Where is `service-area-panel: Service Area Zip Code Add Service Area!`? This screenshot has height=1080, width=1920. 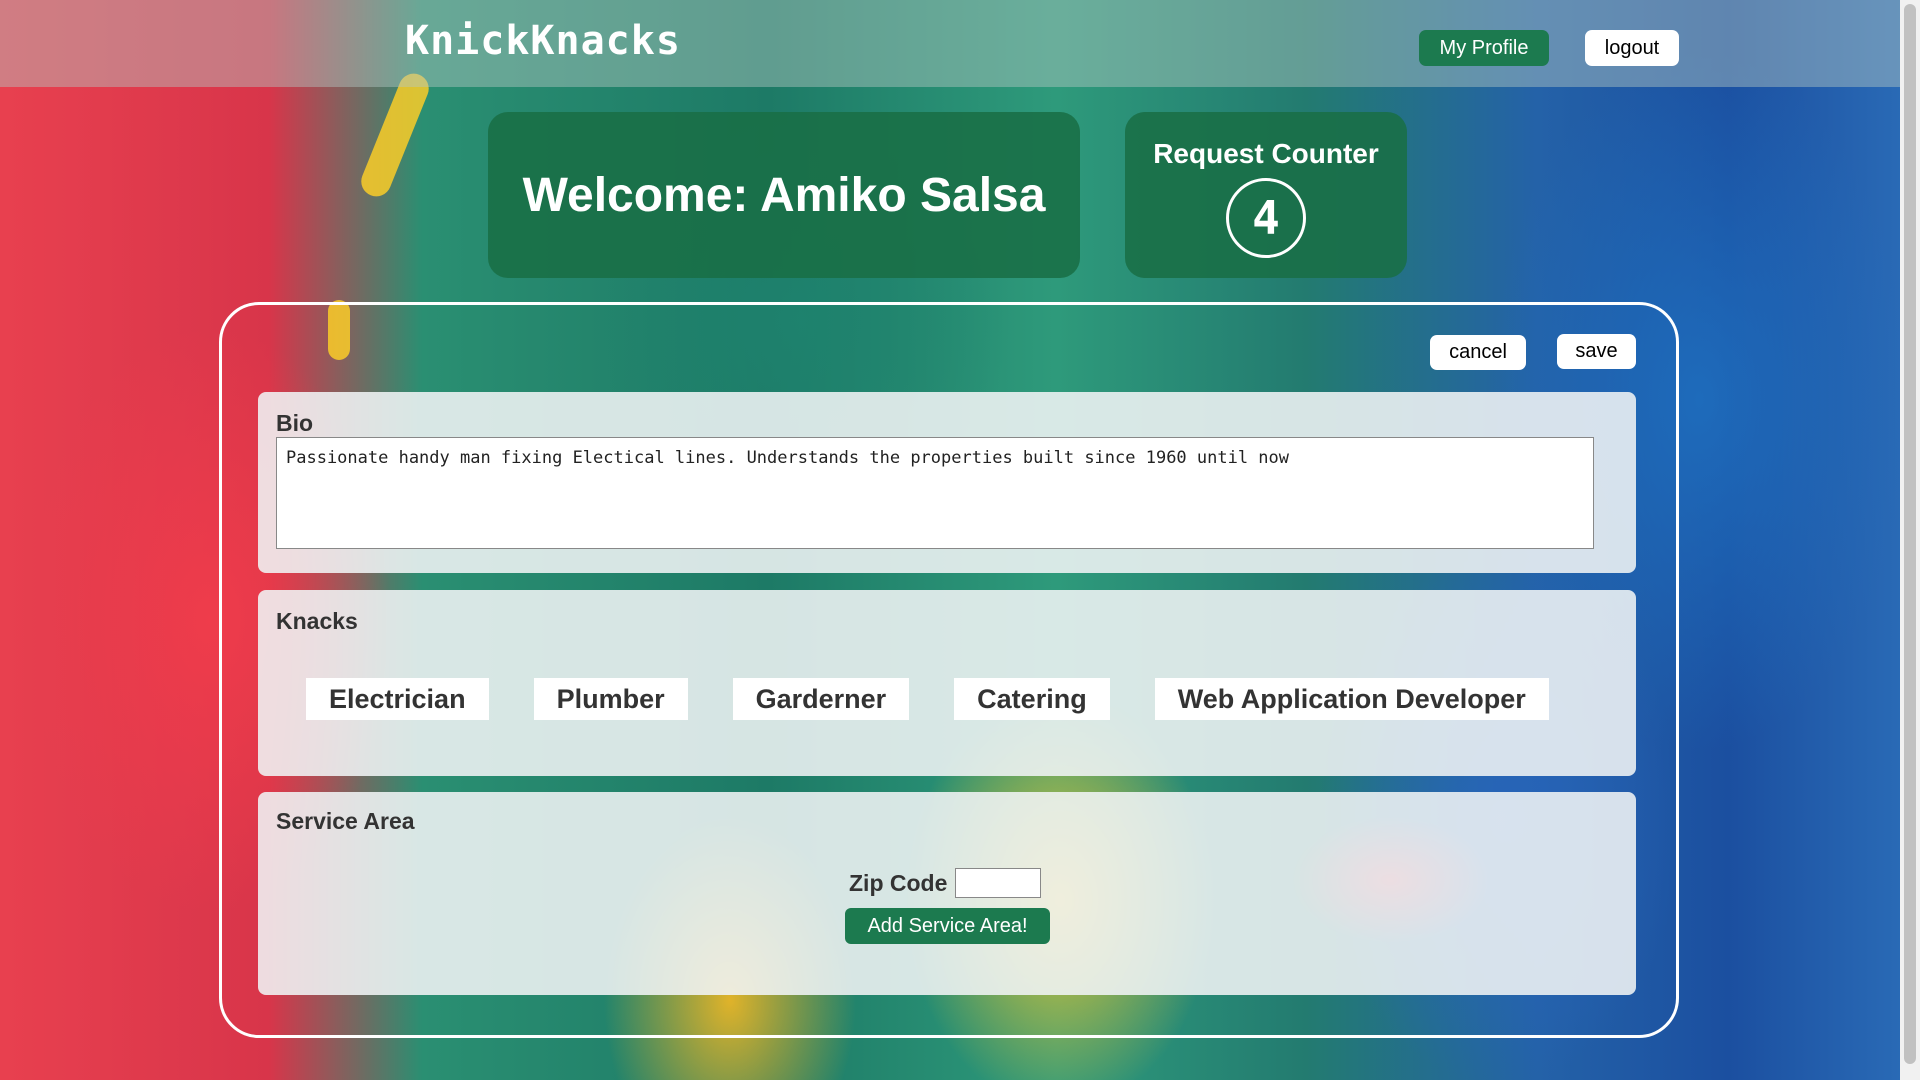
service-area-panel: Service Area Zip Code Add Service Area! is located at coordinates (947, 893).